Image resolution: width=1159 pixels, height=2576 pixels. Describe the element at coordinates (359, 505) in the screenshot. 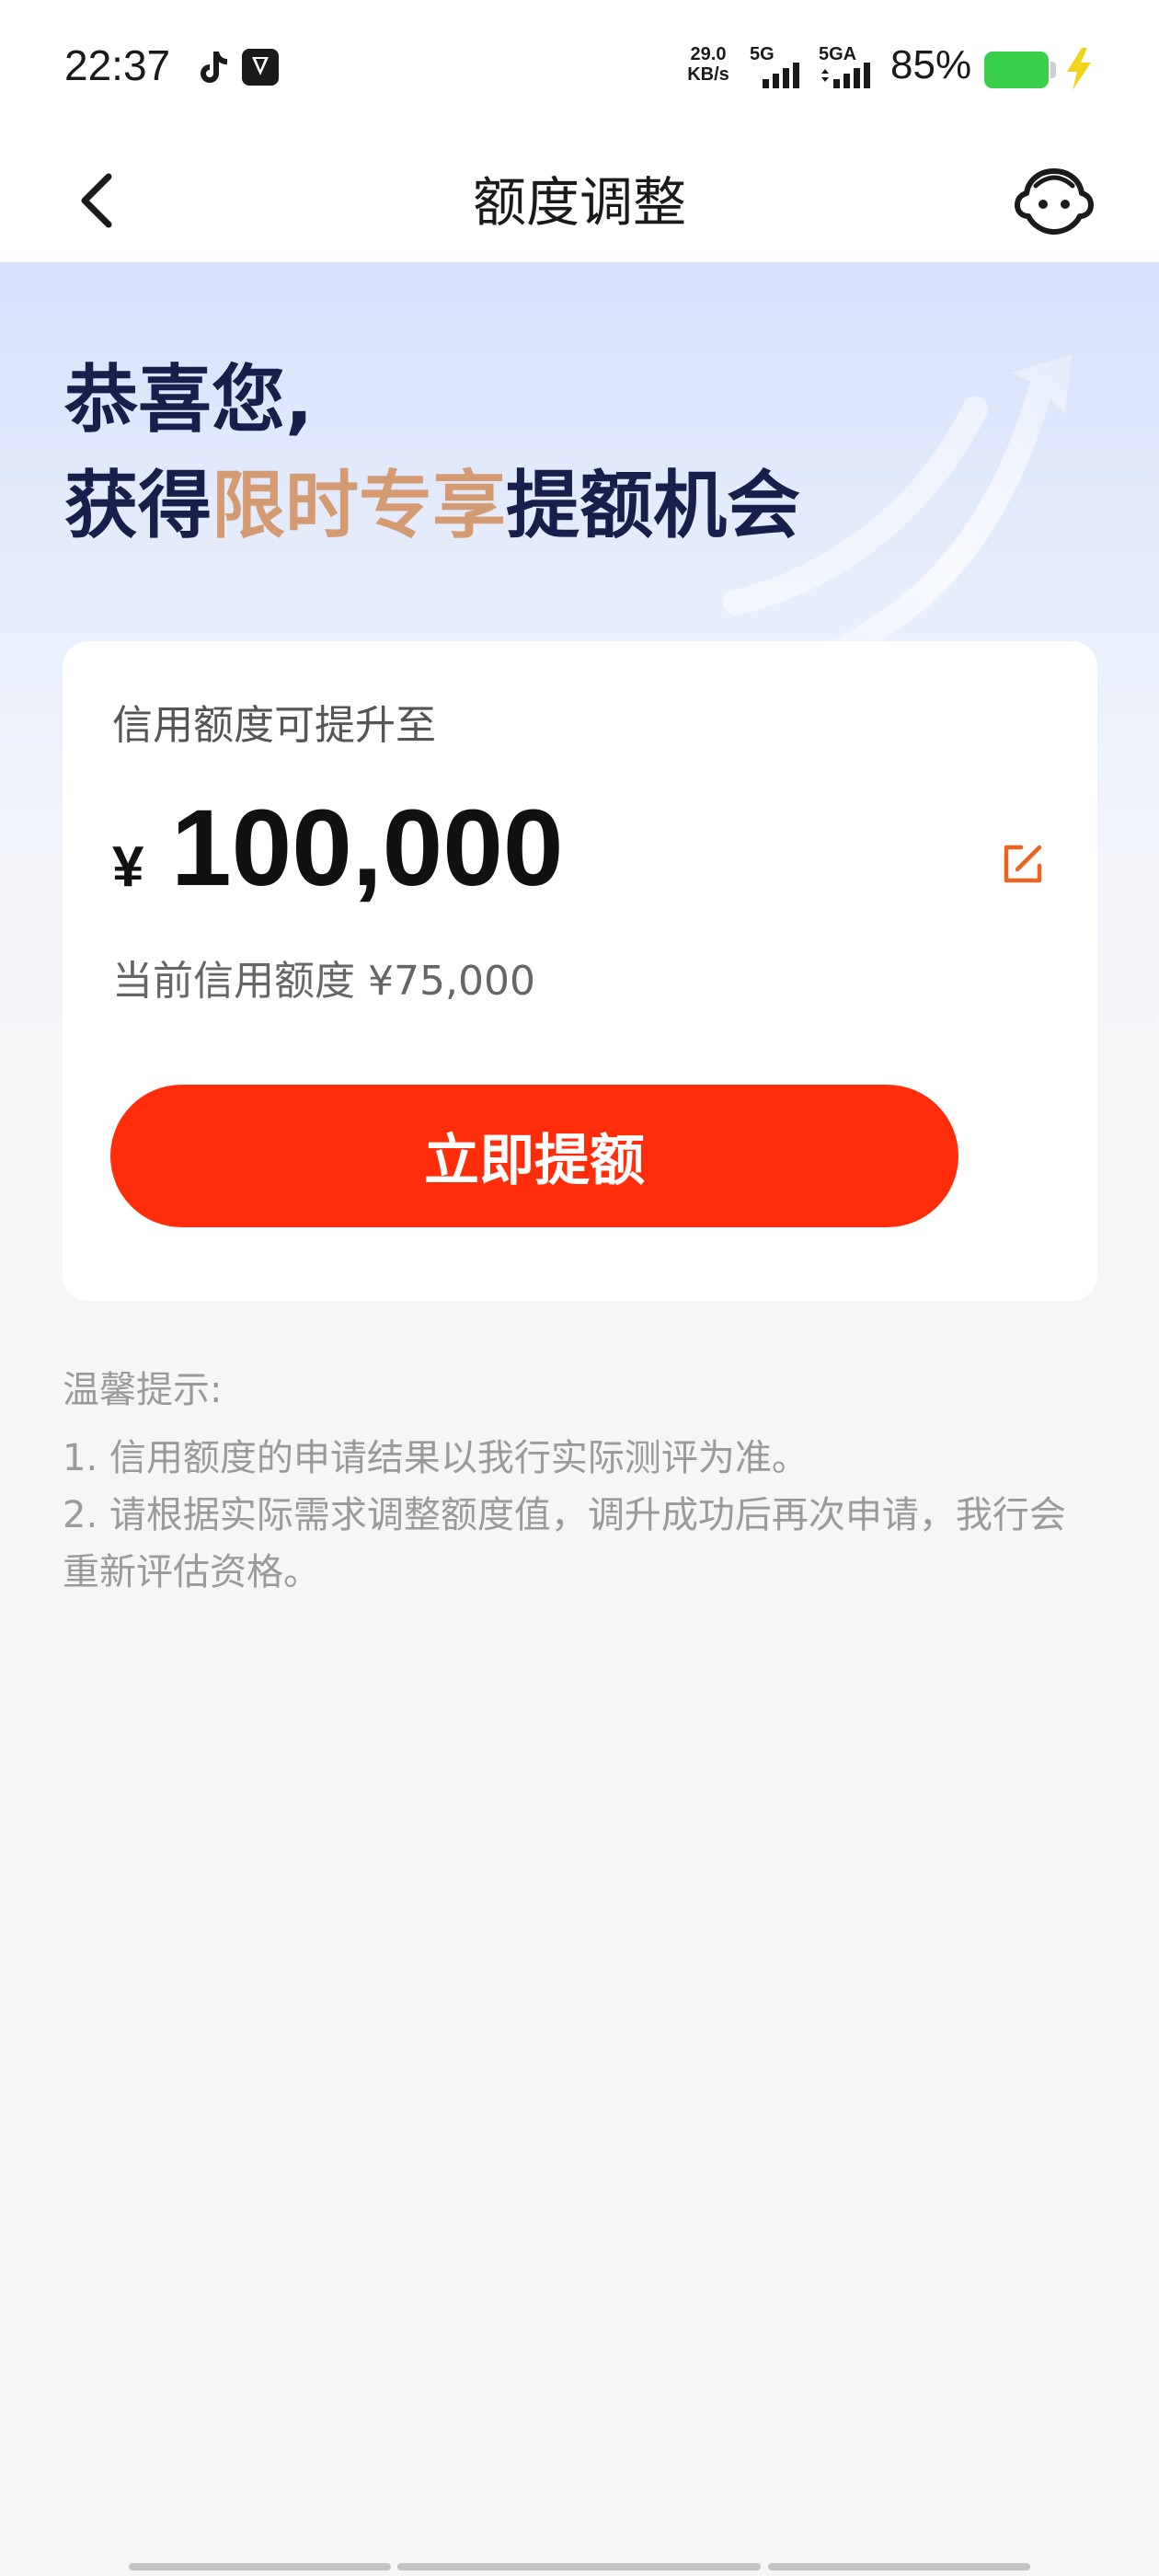

I see `hero-headline-highlight: 限时专享` at that location.